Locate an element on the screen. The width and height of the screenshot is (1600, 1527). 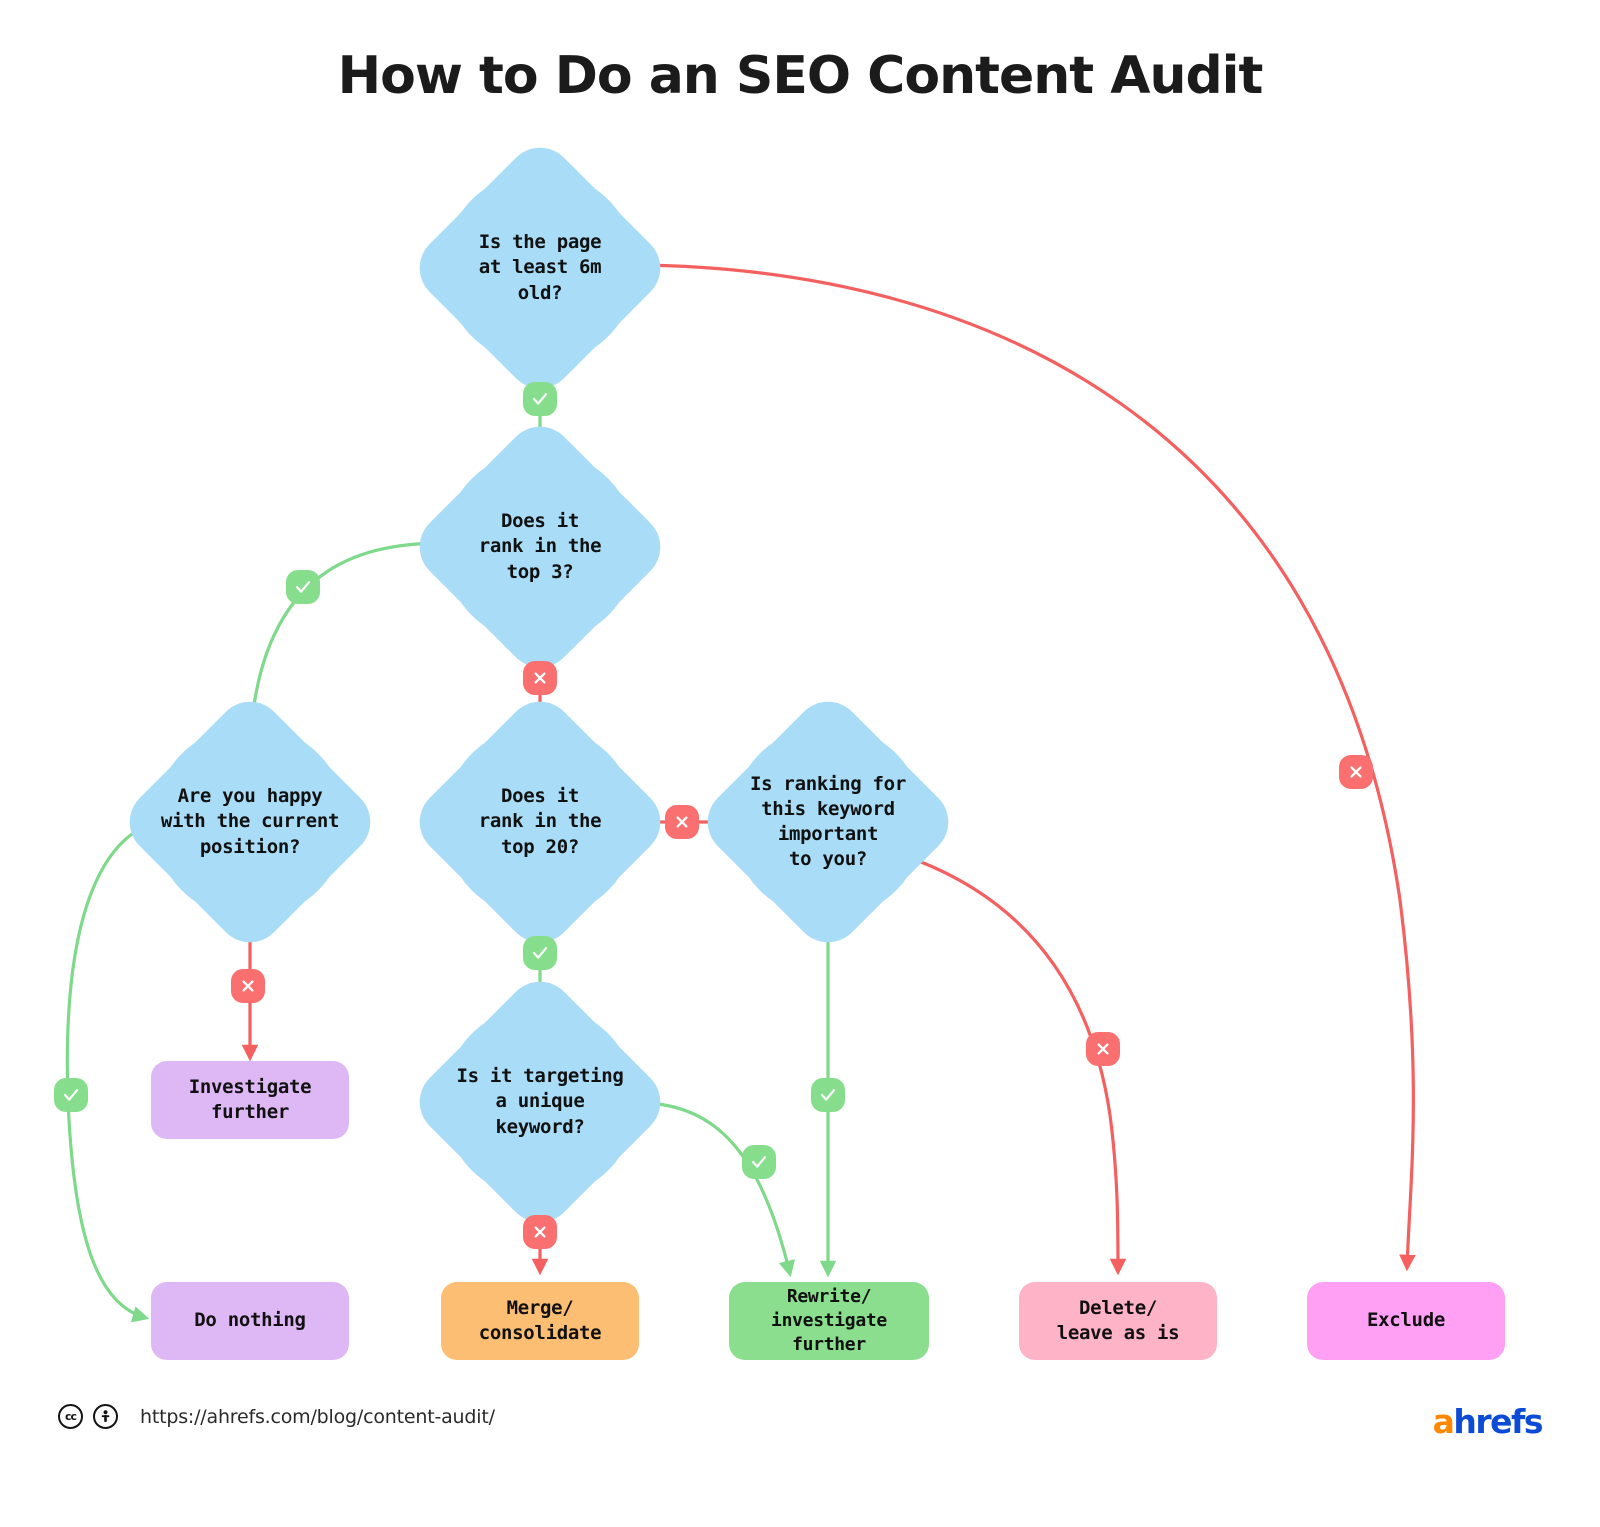
outcome-node-rewrite-investigate: Rewrite/ investigate further is located at coordinates (829, 1321).